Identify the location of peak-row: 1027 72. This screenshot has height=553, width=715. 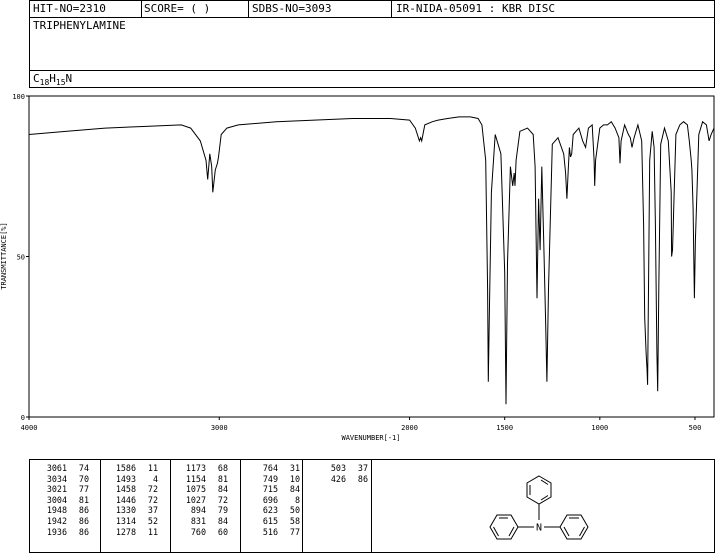
(202, 500).